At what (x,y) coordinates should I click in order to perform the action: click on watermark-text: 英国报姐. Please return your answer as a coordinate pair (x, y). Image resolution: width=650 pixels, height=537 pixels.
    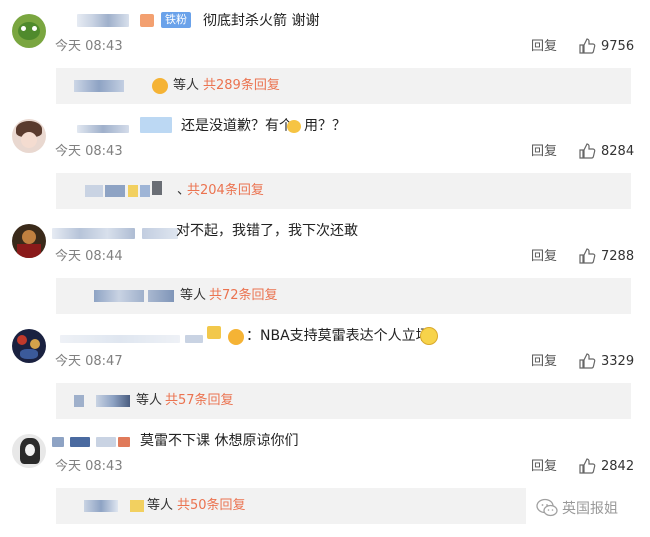
    Looking at the image, I should click on (590, 509).